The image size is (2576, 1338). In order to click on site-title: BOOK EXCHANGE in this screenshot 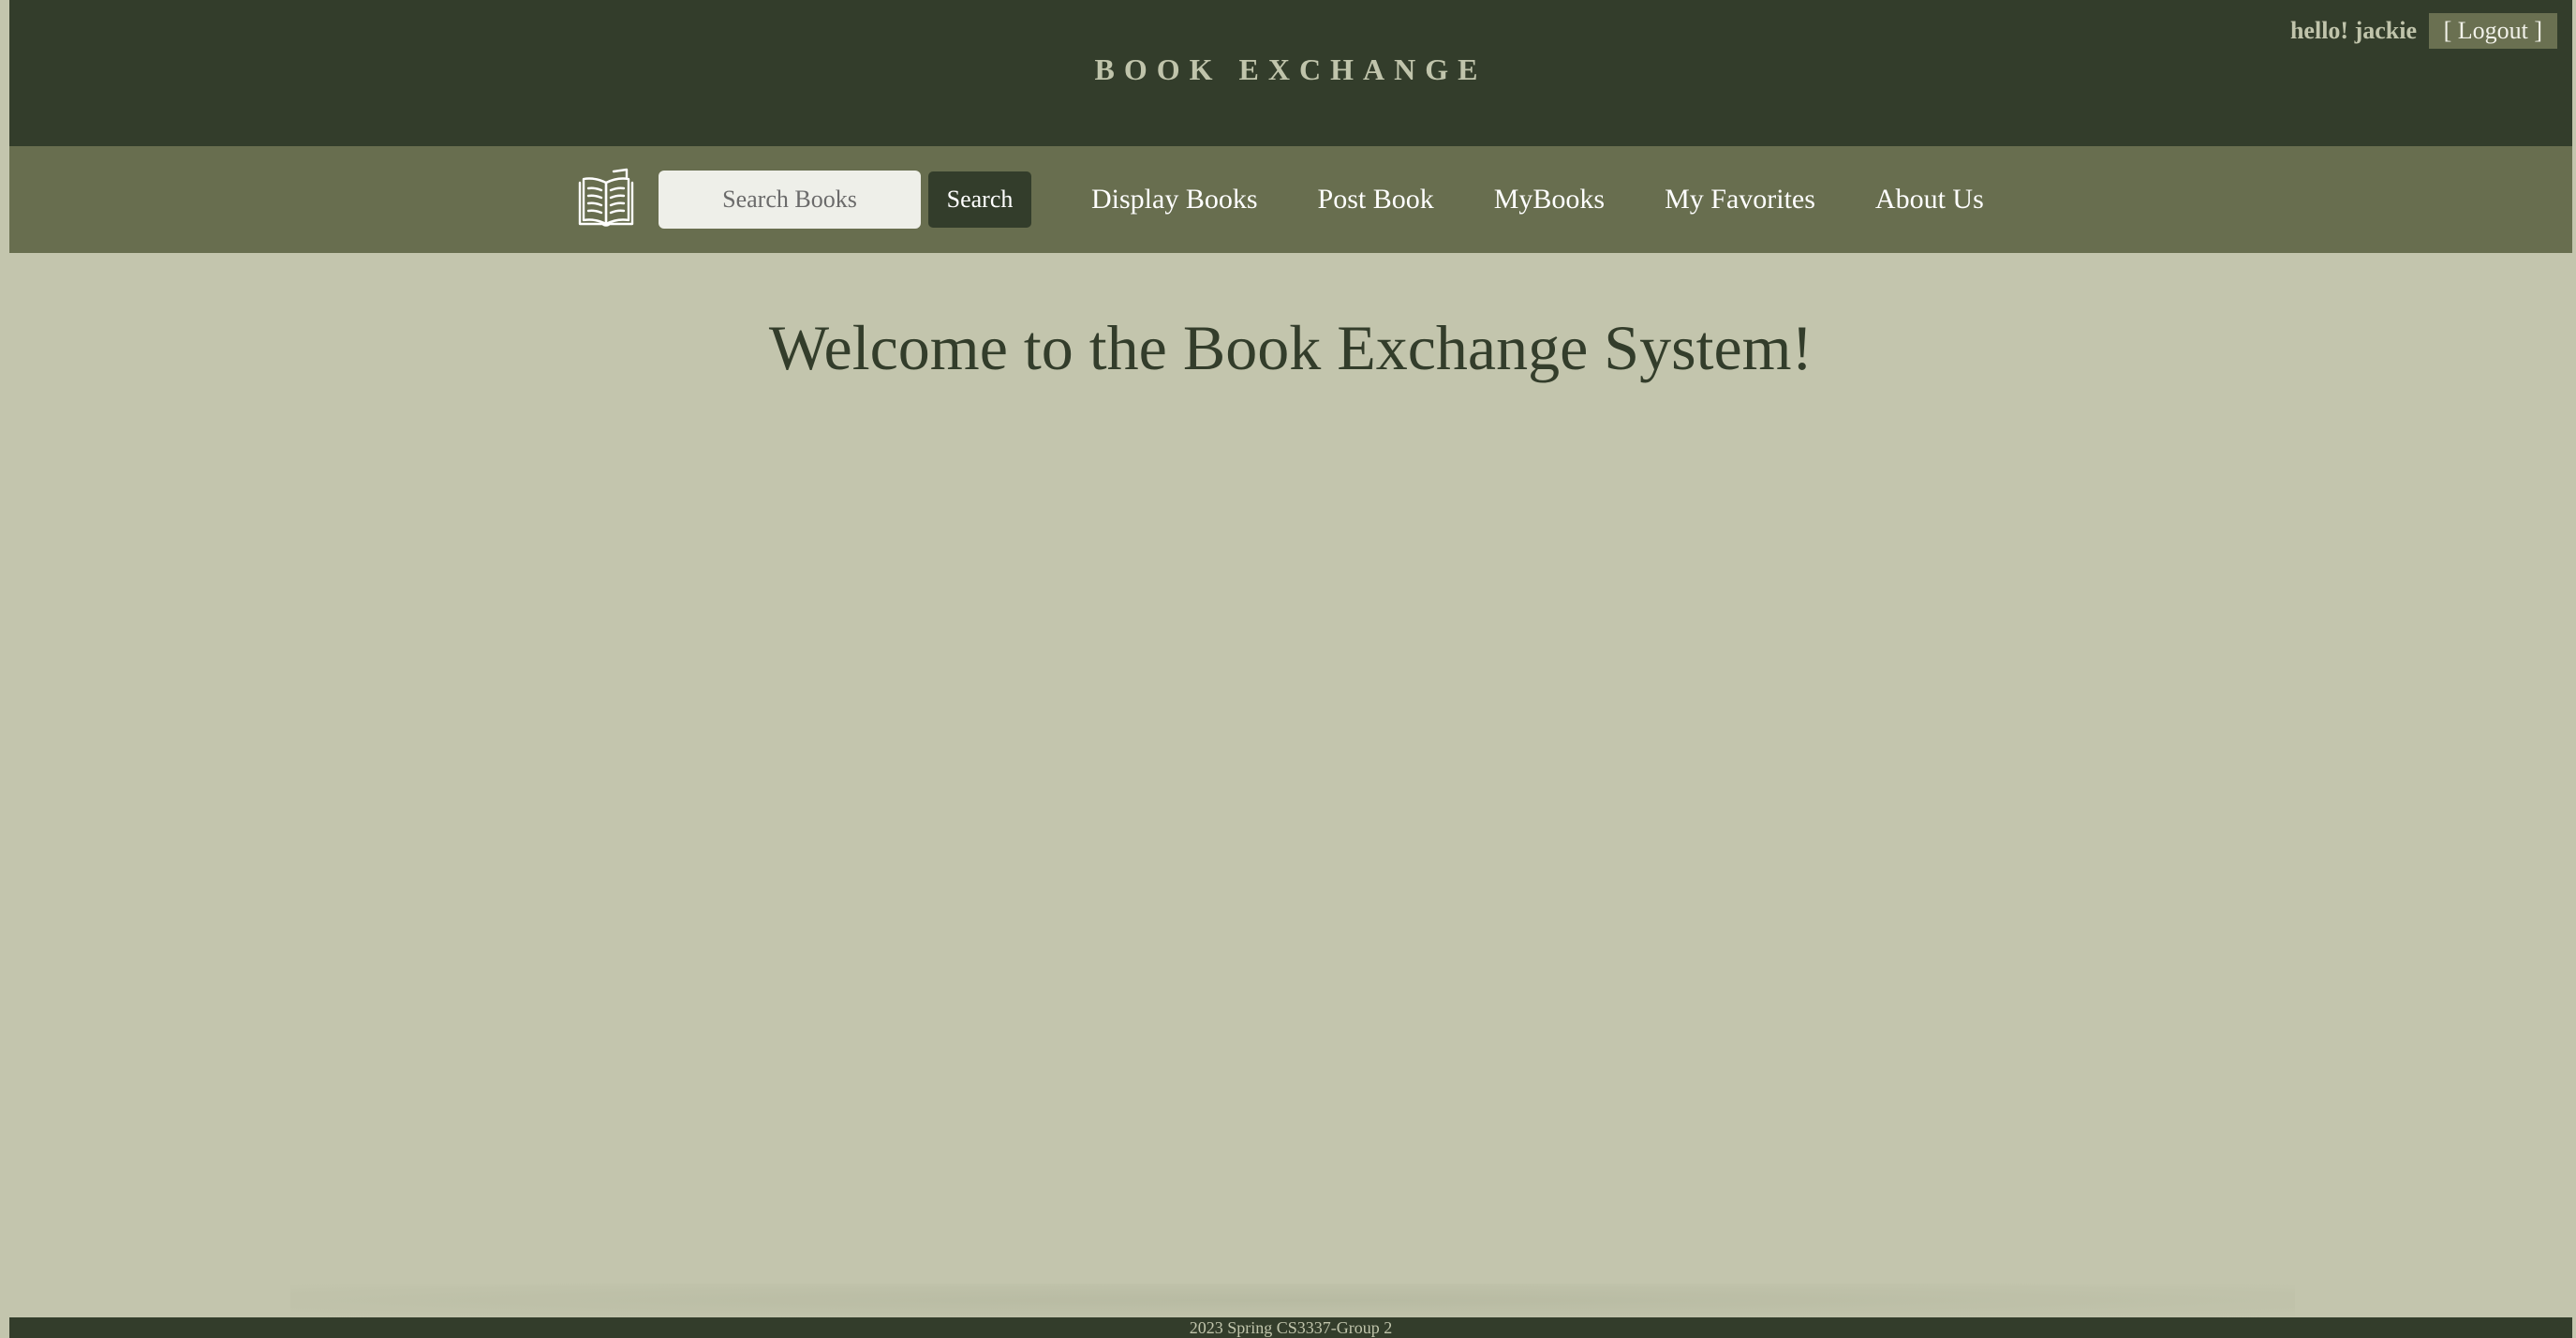, I will do `click(1291, 69)`.